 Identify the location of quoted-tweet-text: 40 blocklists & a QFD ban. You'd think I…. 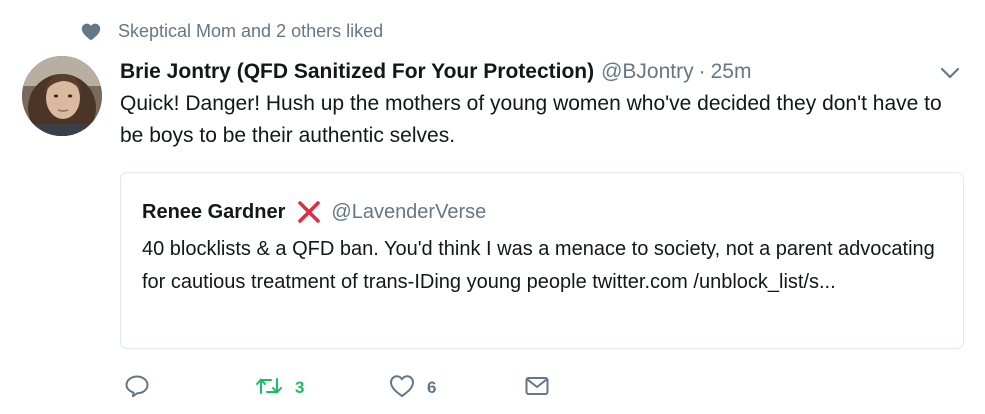
(538, 265).